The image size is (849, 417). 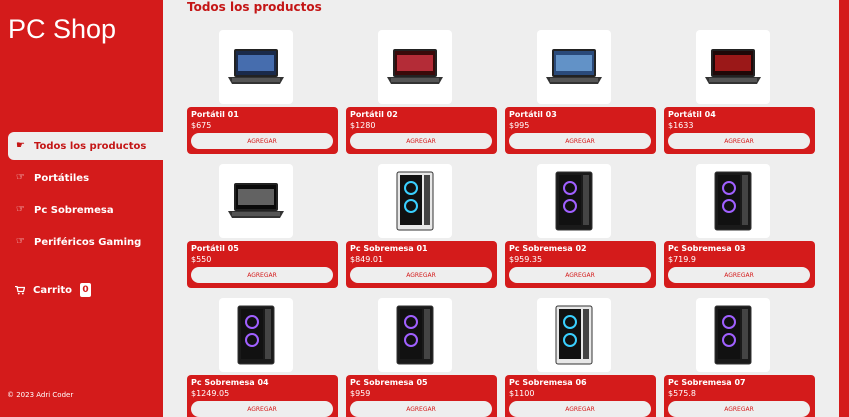 I want to click on product-card: Portátil 04 $1633 AGREGAR, so click(x=739, y=92).